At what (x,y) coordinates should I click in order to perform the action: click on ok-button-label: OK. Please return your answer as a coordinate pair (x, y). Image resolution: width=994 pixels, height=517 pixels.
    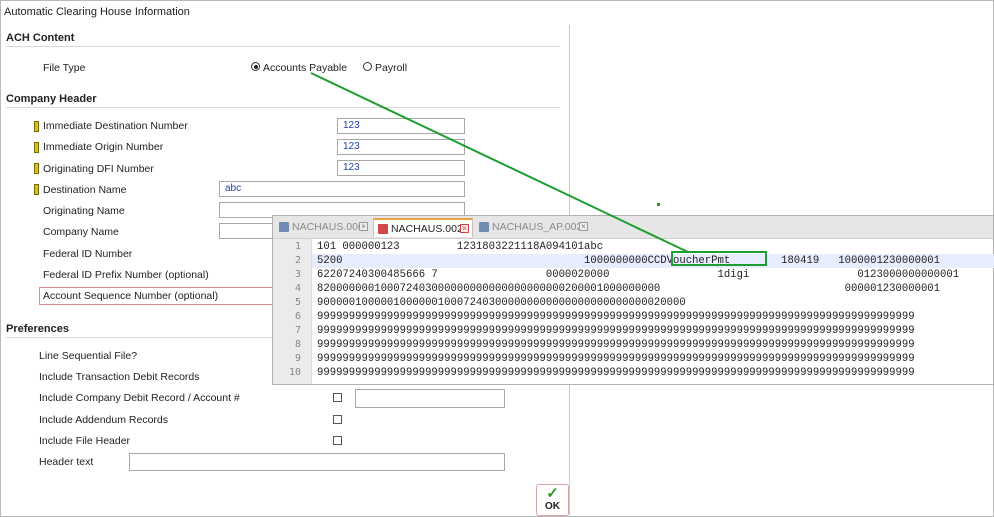
    Looking at the image, I should click on (552, 506).